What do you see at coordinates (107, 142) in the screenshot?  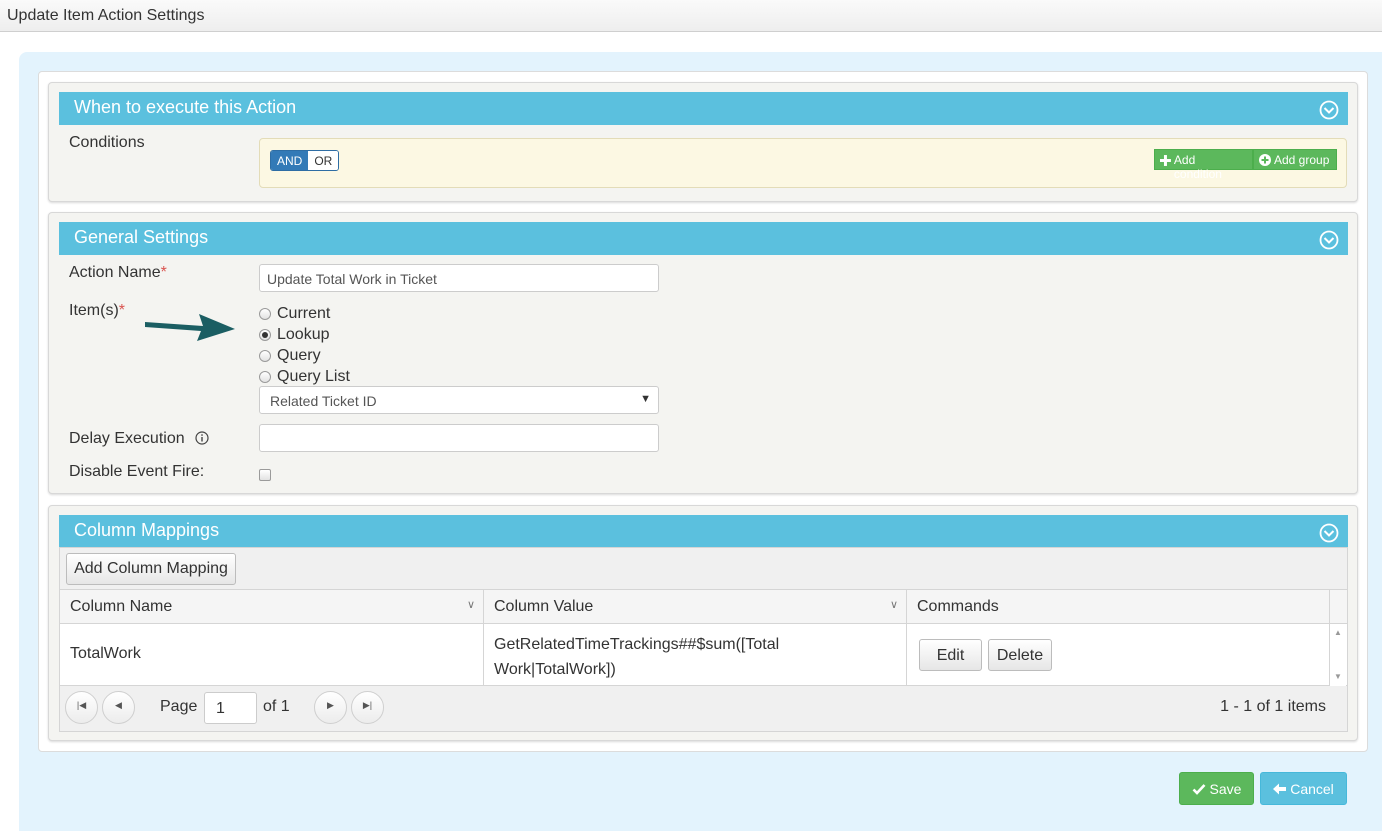 I see `conditions-label: Conditions` at bounding box center [107, 142].